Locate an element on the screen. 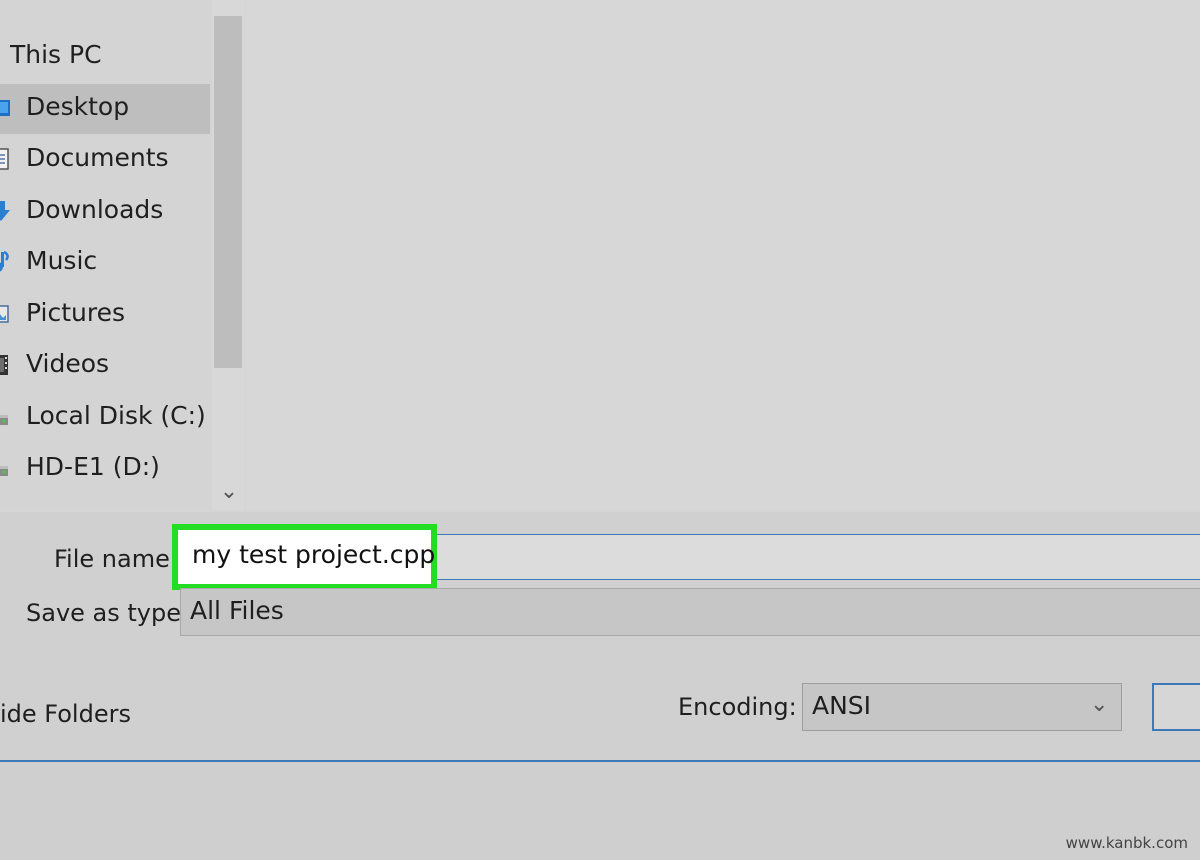 Image resolution: width=1200 pixels, height=860 pixels. nav-item-this-pc: This PC is located at coordinates (105, 57).